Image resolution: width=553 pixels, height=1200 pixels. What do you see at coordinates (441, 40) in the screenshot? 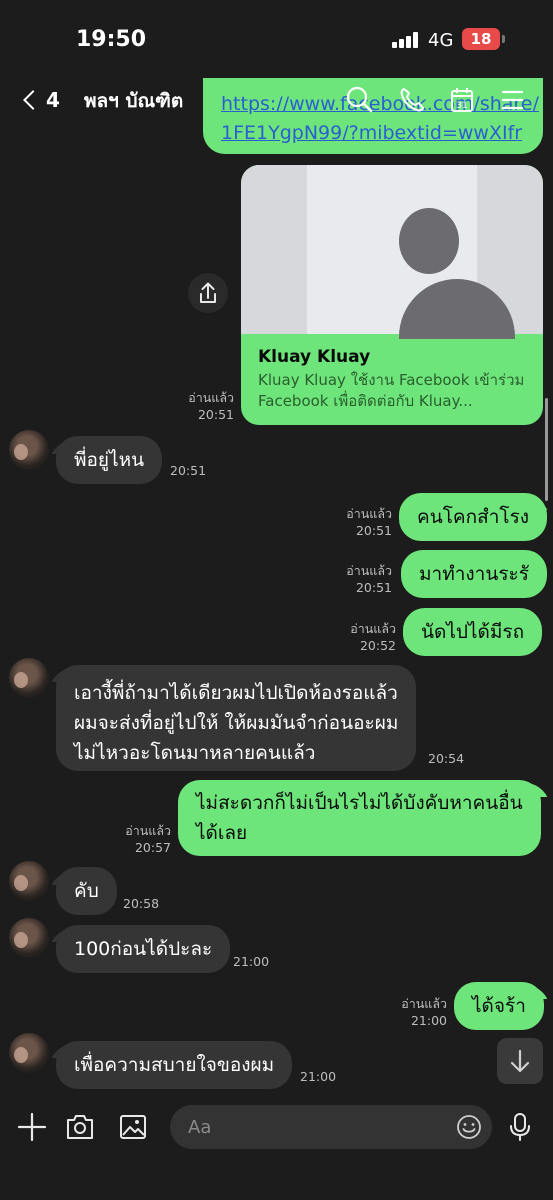
I see `network-type: 4G` at bounding box center [441, 40].